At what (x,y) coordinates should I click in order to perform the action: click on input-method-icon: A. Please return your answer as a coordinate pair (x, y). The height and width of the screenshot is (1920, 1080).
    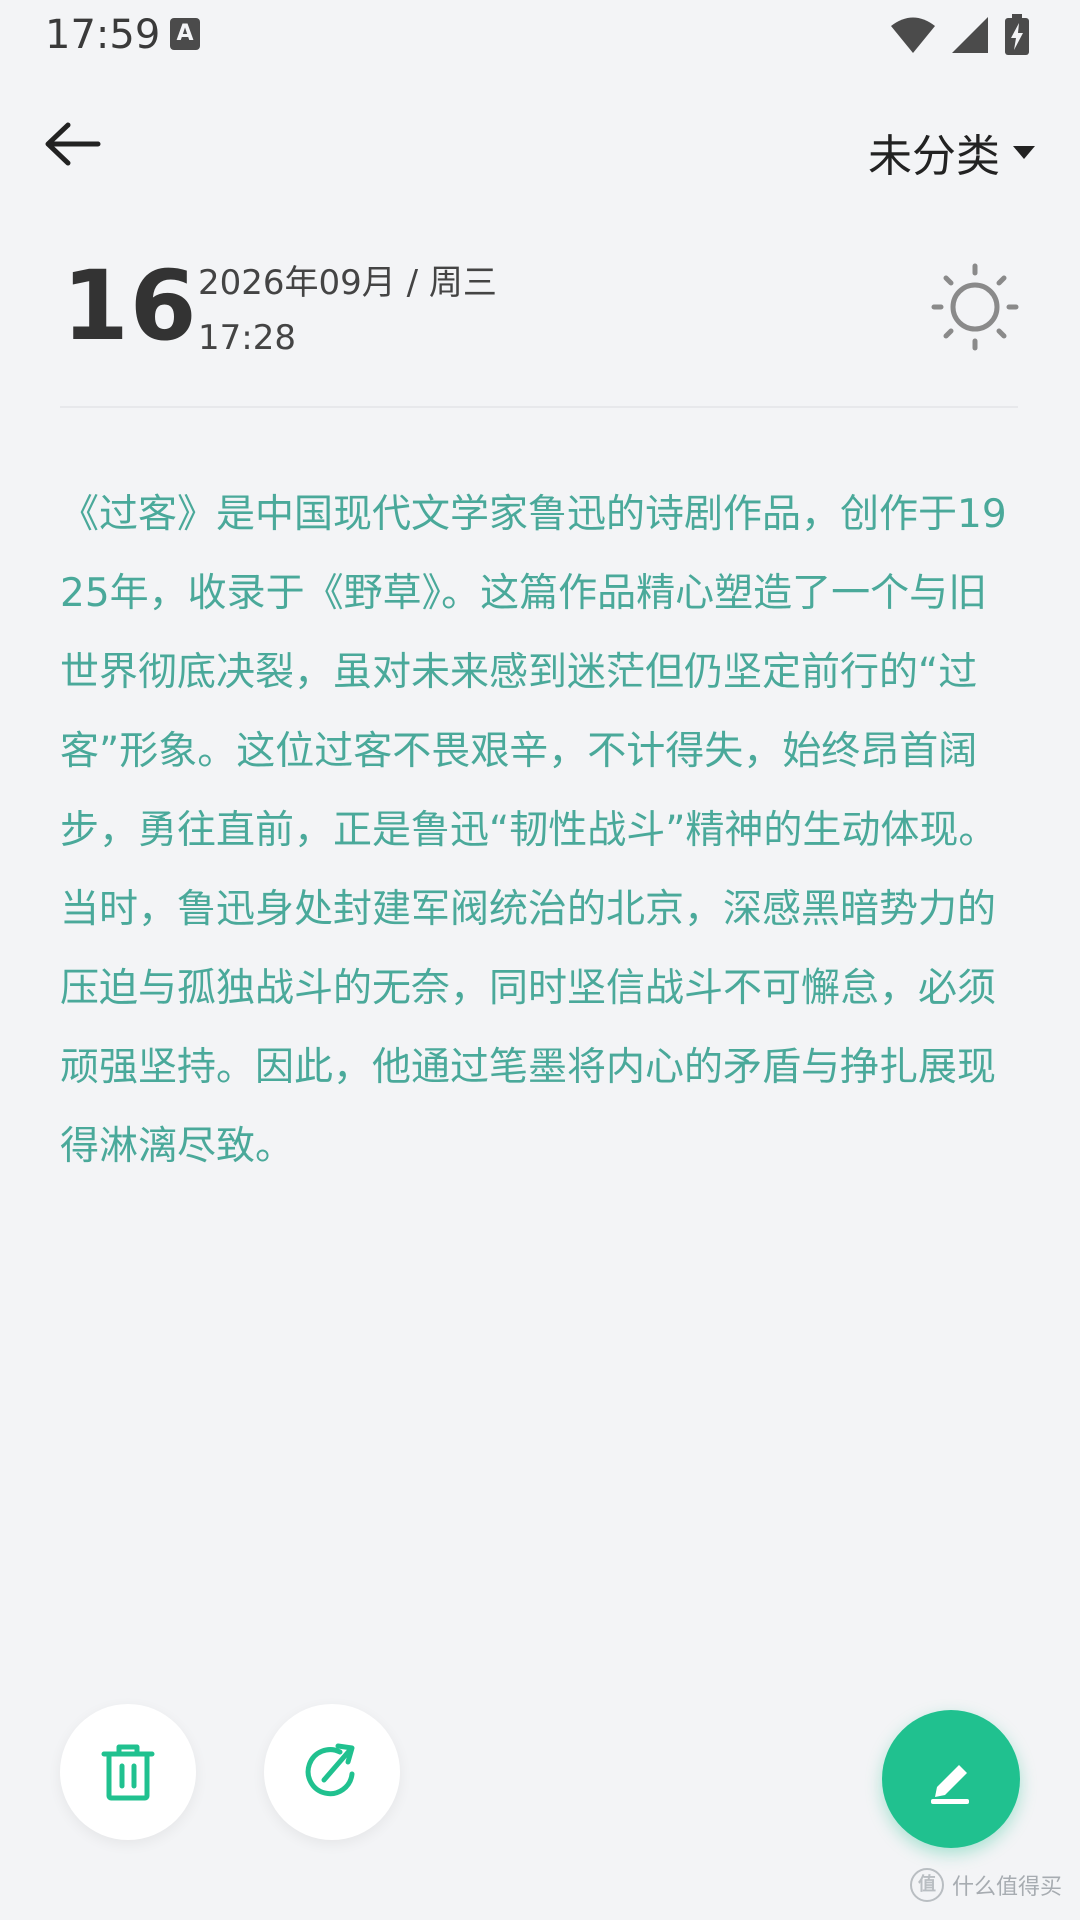
    Looking at the image, I should click on (185, 34).